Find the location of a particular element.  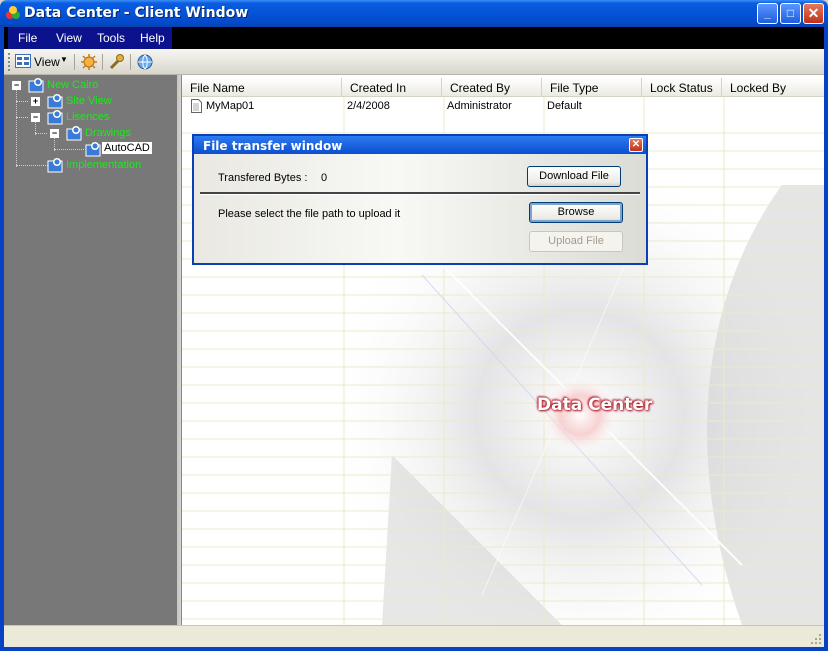

toolbar: View ▼ is located at coordinates (414, 62).